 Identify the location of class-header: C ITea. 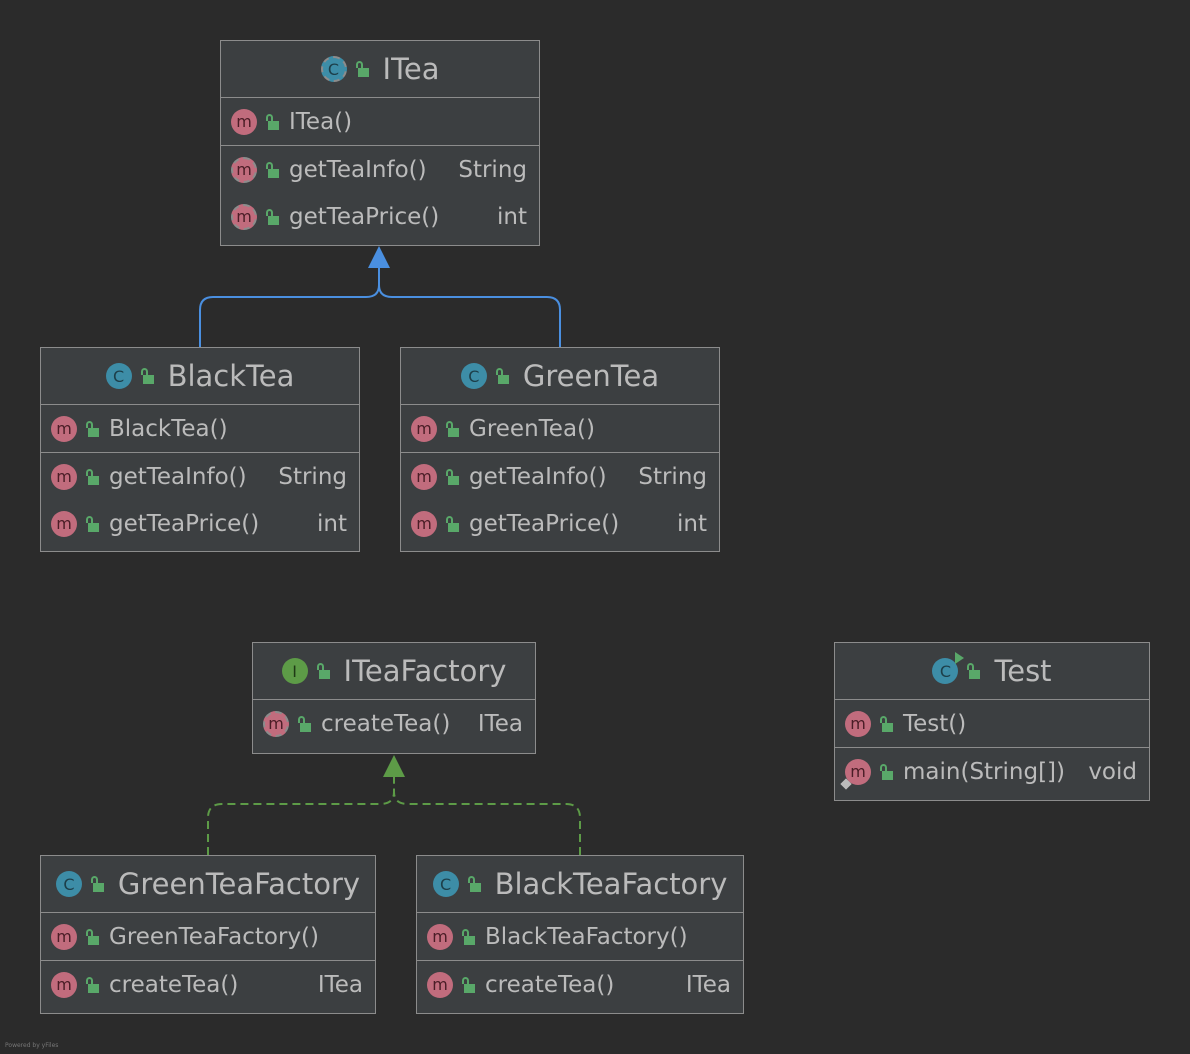
(380, 69).